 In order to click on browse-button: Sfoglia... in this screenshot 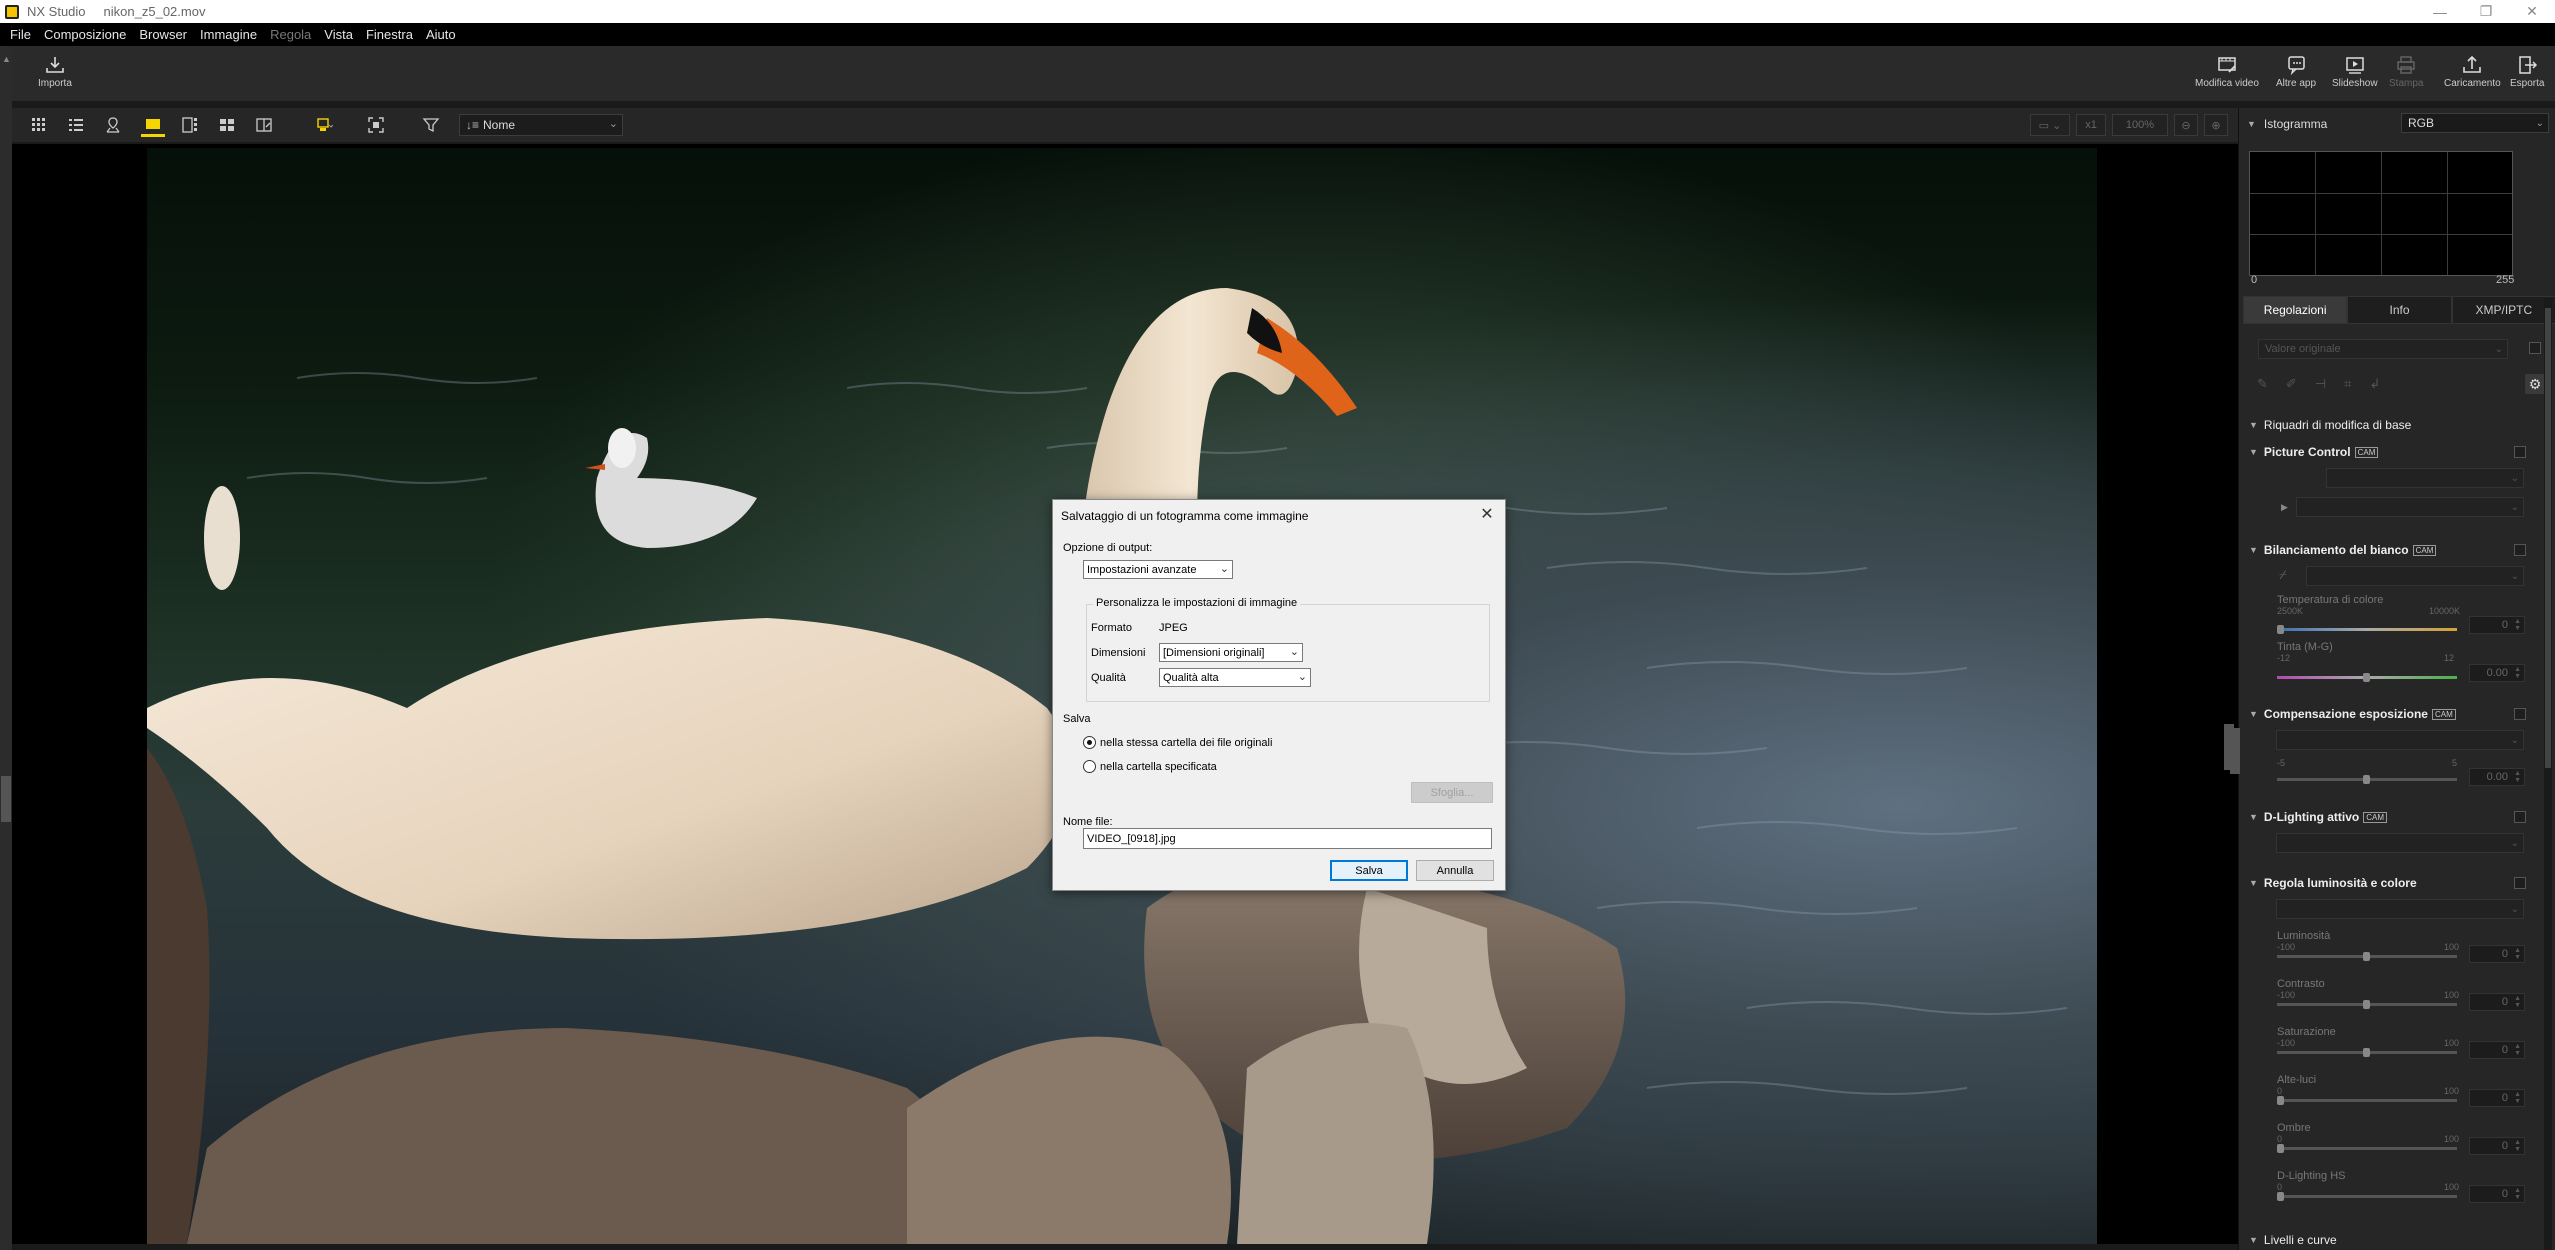, I will do `click(1452, 792)`.